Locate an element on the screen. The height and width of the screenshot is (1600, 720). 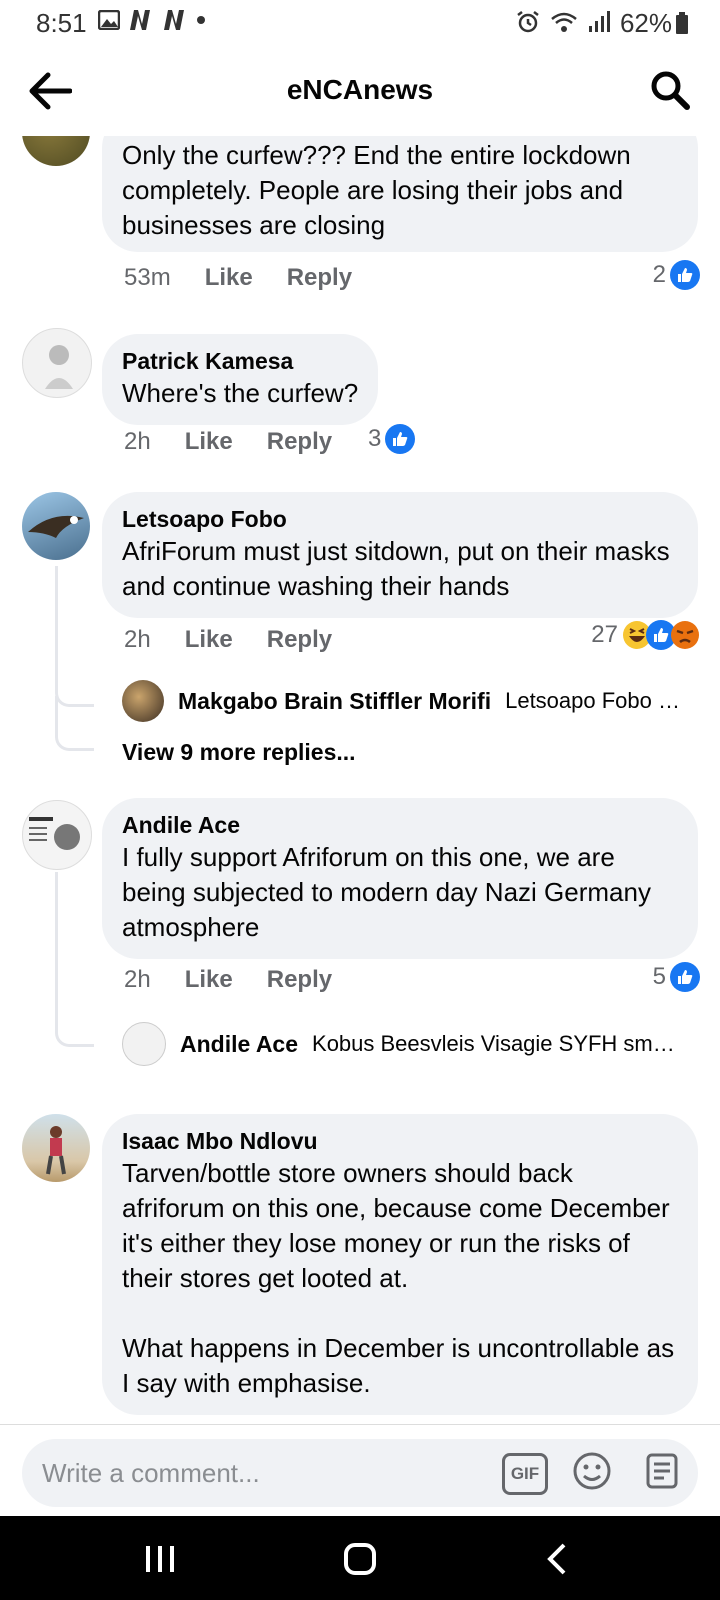
reaction-count: 2 is located at coordinates (659, 274).